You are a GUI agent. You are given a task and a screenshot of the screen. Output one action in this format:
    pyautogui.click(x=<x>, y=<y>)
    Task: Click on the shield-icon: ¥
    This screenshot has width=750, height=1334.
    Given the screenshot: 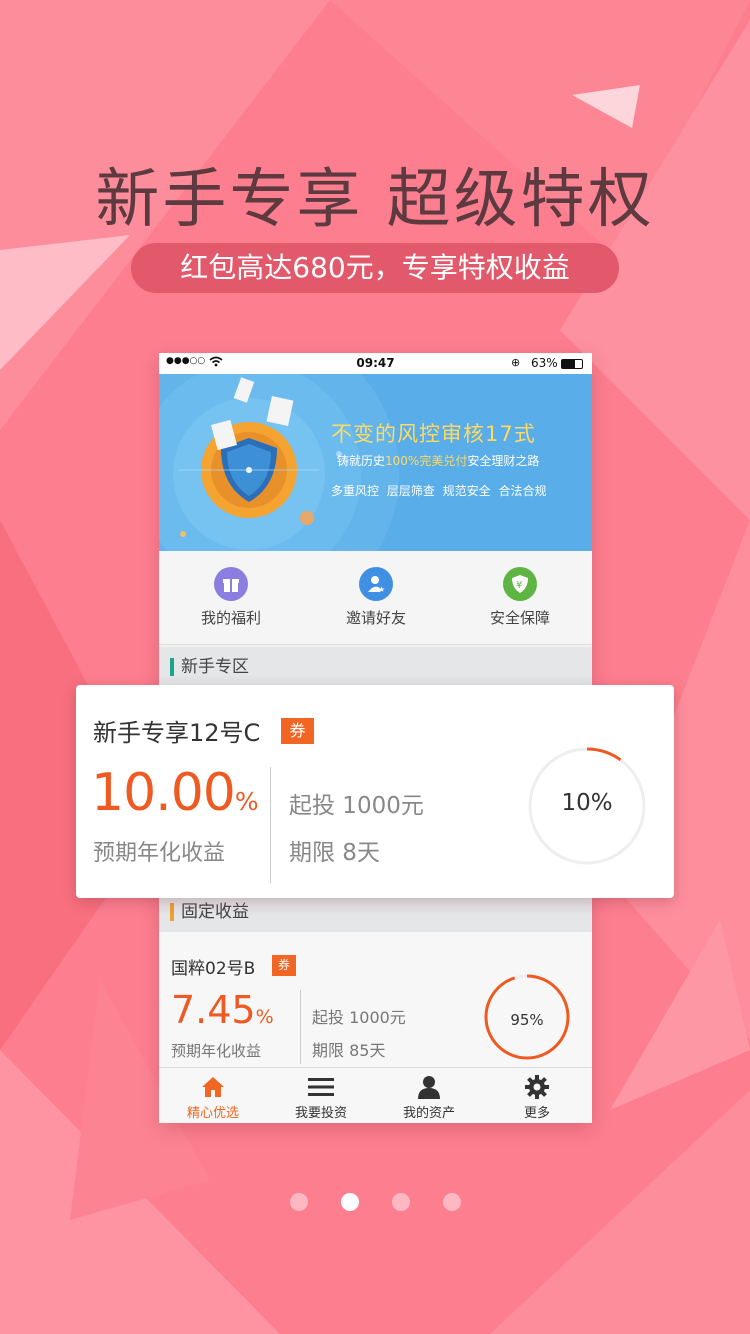 What is the action you would take?
    pyautogui.click(x=520, y=584)
    